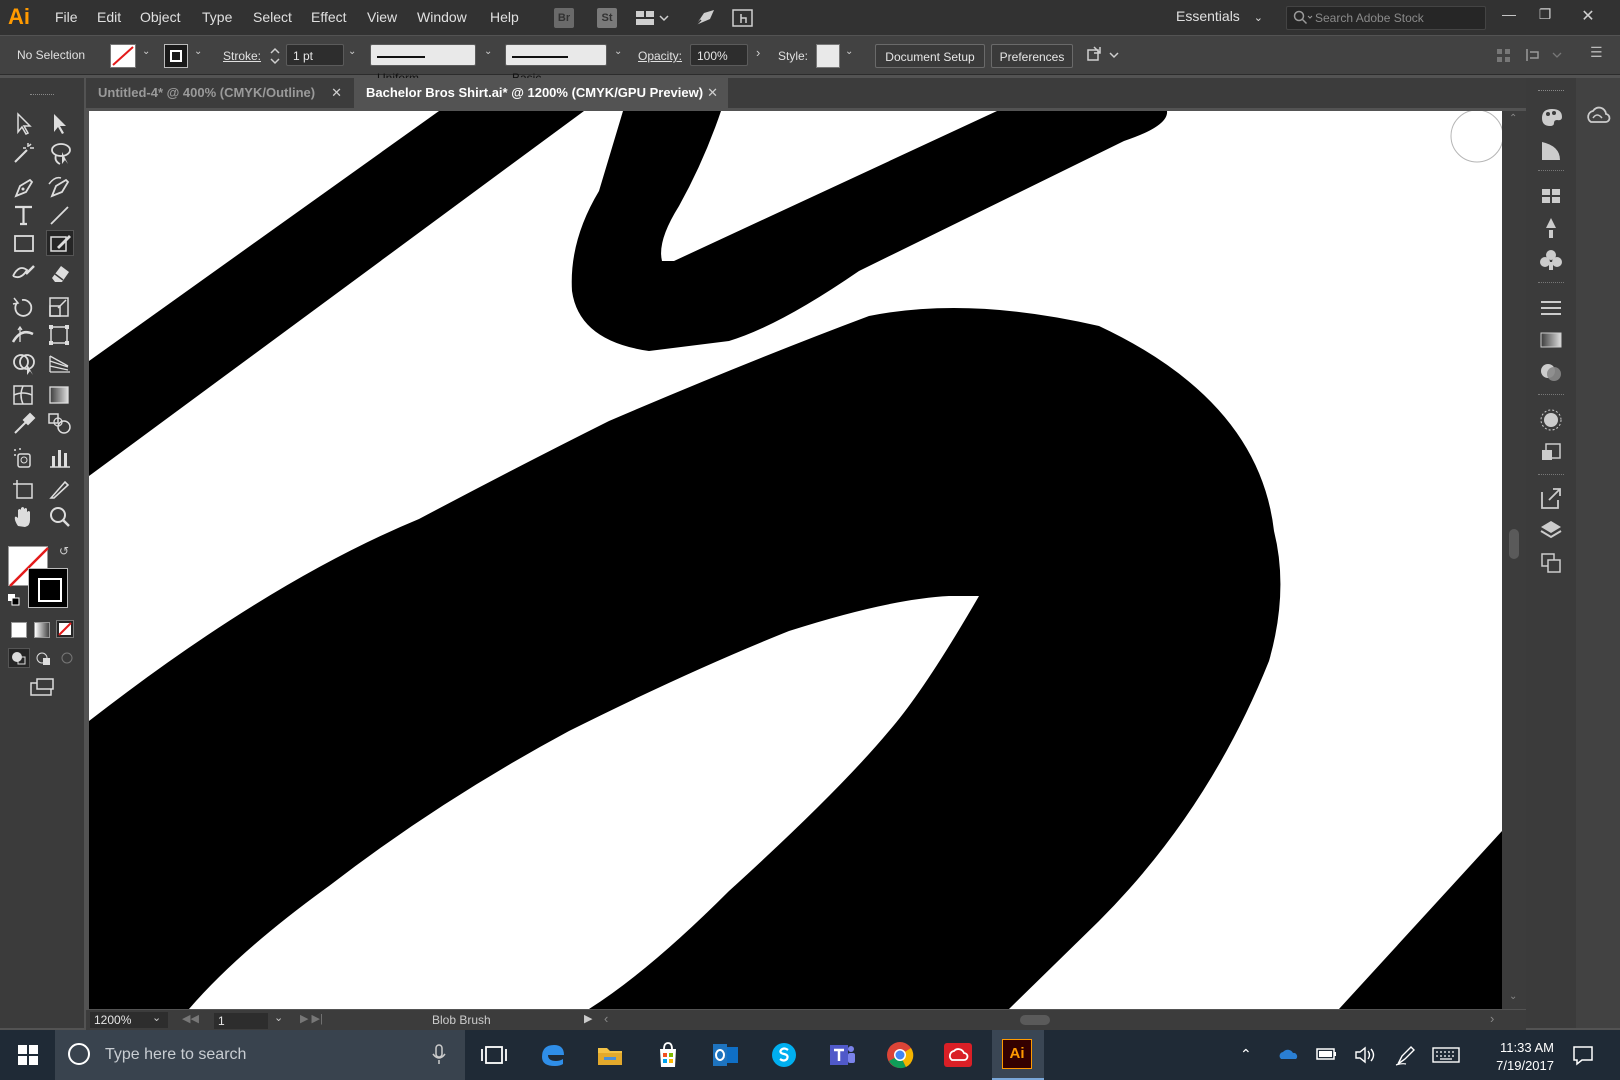  Describe the element at coordinates (1551, 452) in the screenshot. I see `graphic-styles-icon` at that location.